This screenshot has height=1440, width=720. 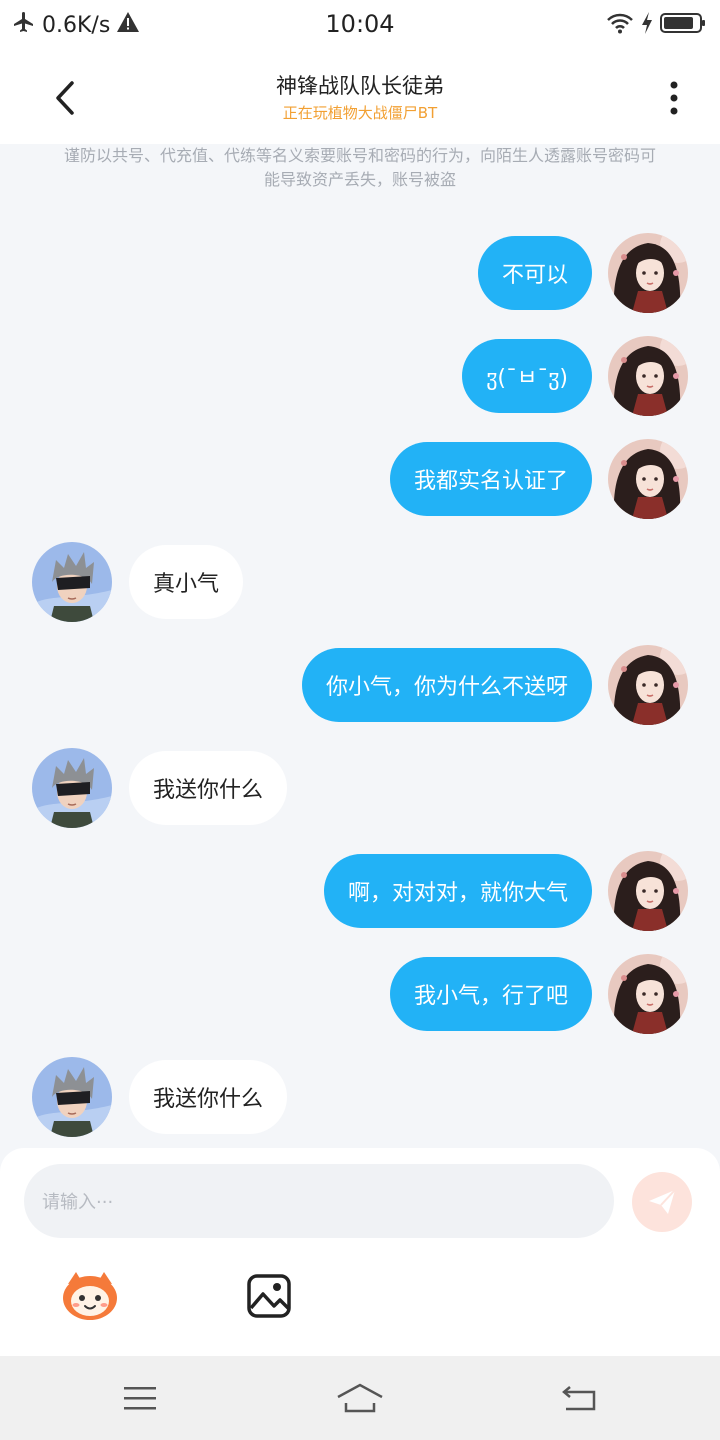 What do you see at coordinates (490, 994) in the screenshot?
I see `message-bubble-sent: 我小气，行了吧` at bounding box center [490, 994].